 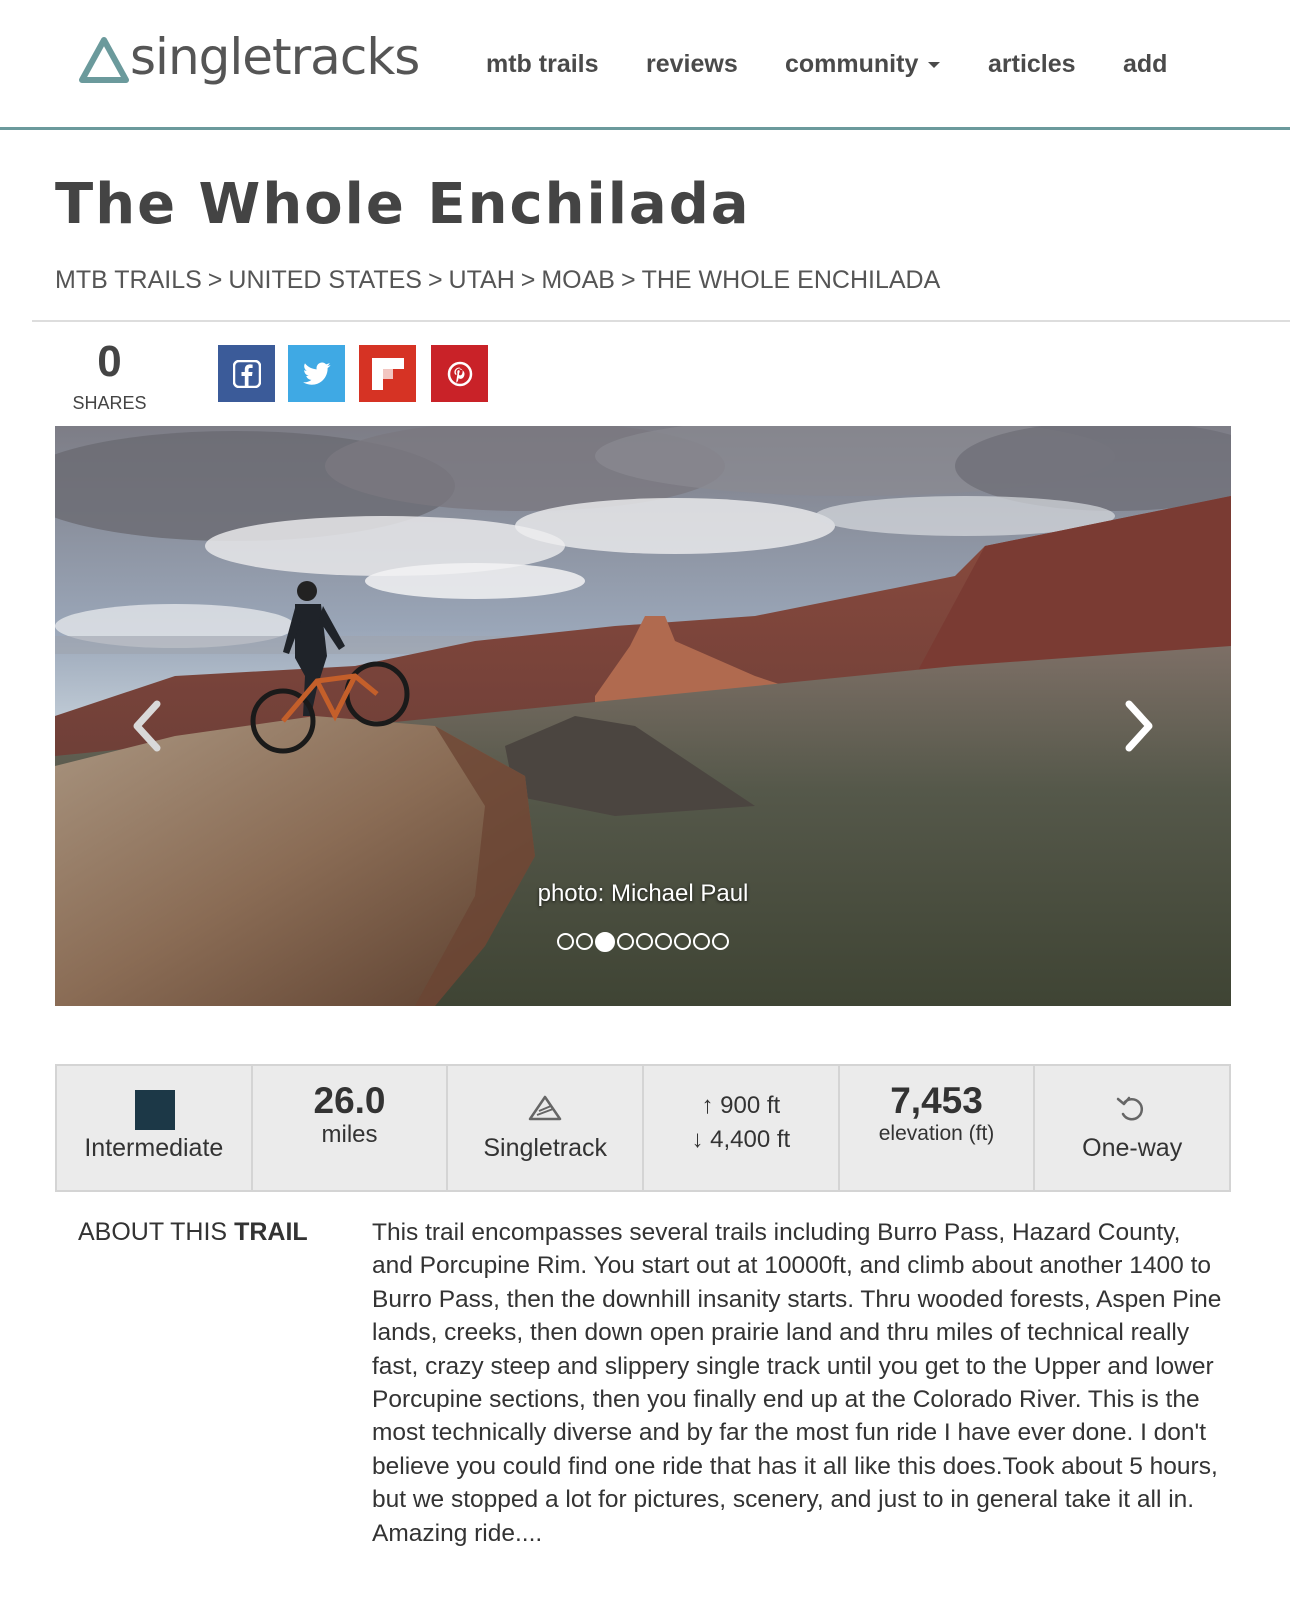 What do you see at coordinates (661, 321) in the screenshot?
I see `divider` at bounding box center [661, 321].